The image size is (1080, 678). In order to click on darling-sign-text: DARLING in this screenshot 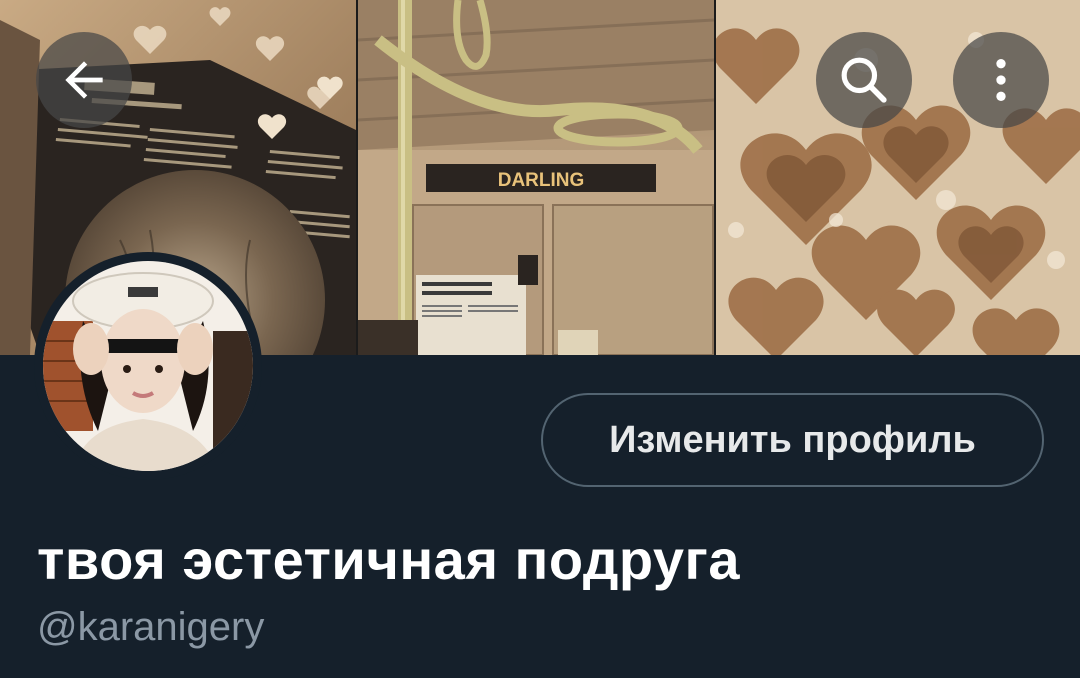, I will do `click(541, 180)`.